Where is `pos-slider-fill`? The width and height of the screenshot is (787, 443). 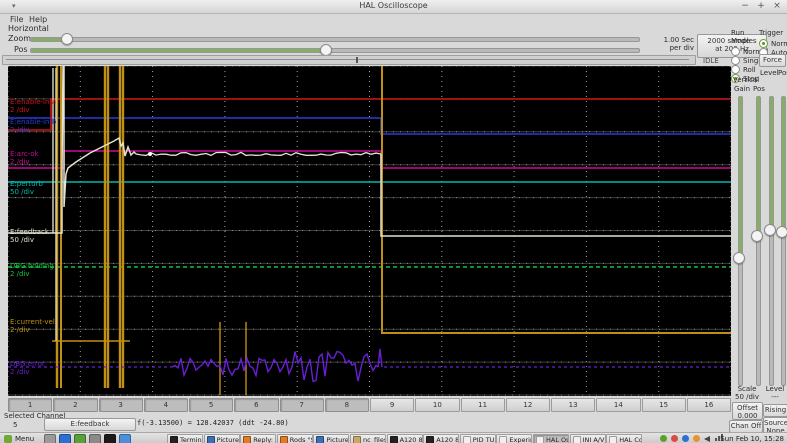
pos-slider-fill is located at coordinates (178, 50).